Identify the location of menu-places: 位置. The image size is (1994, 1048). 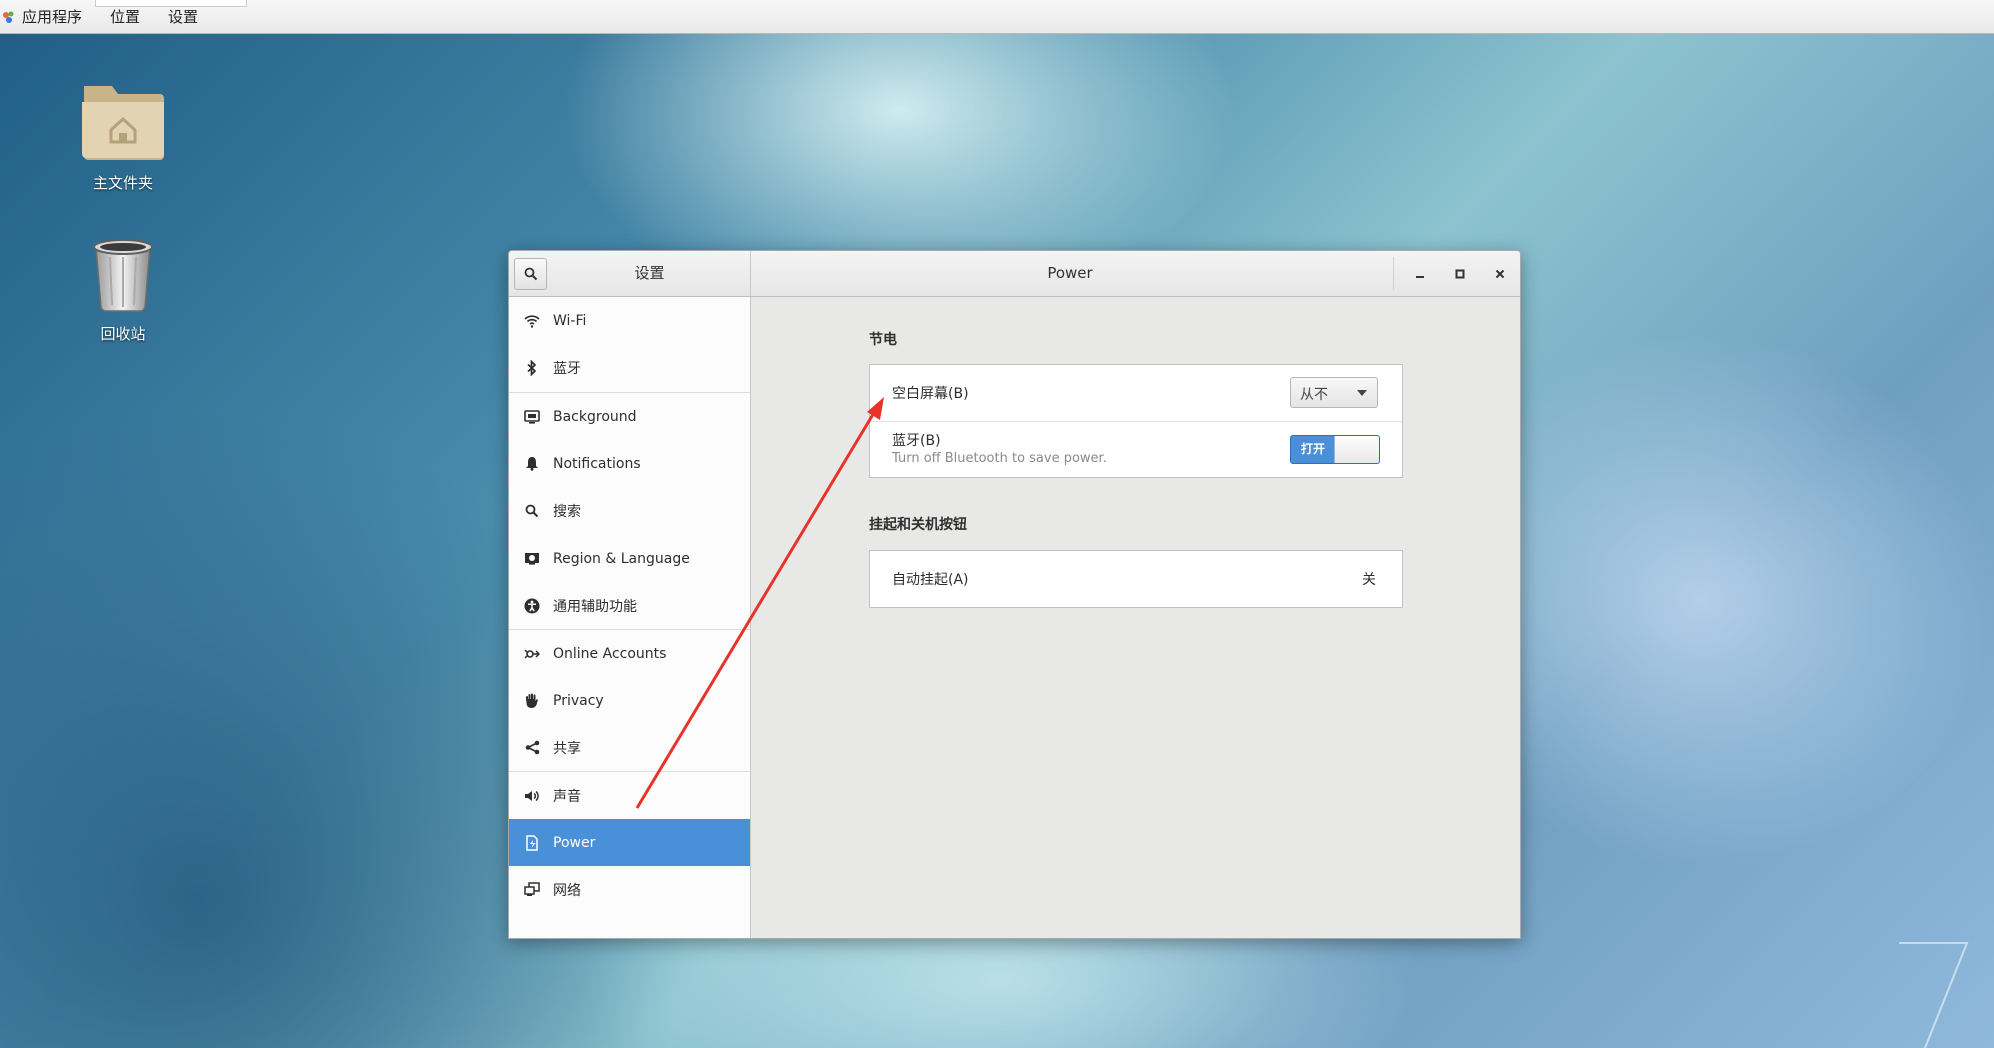
(125, 16).